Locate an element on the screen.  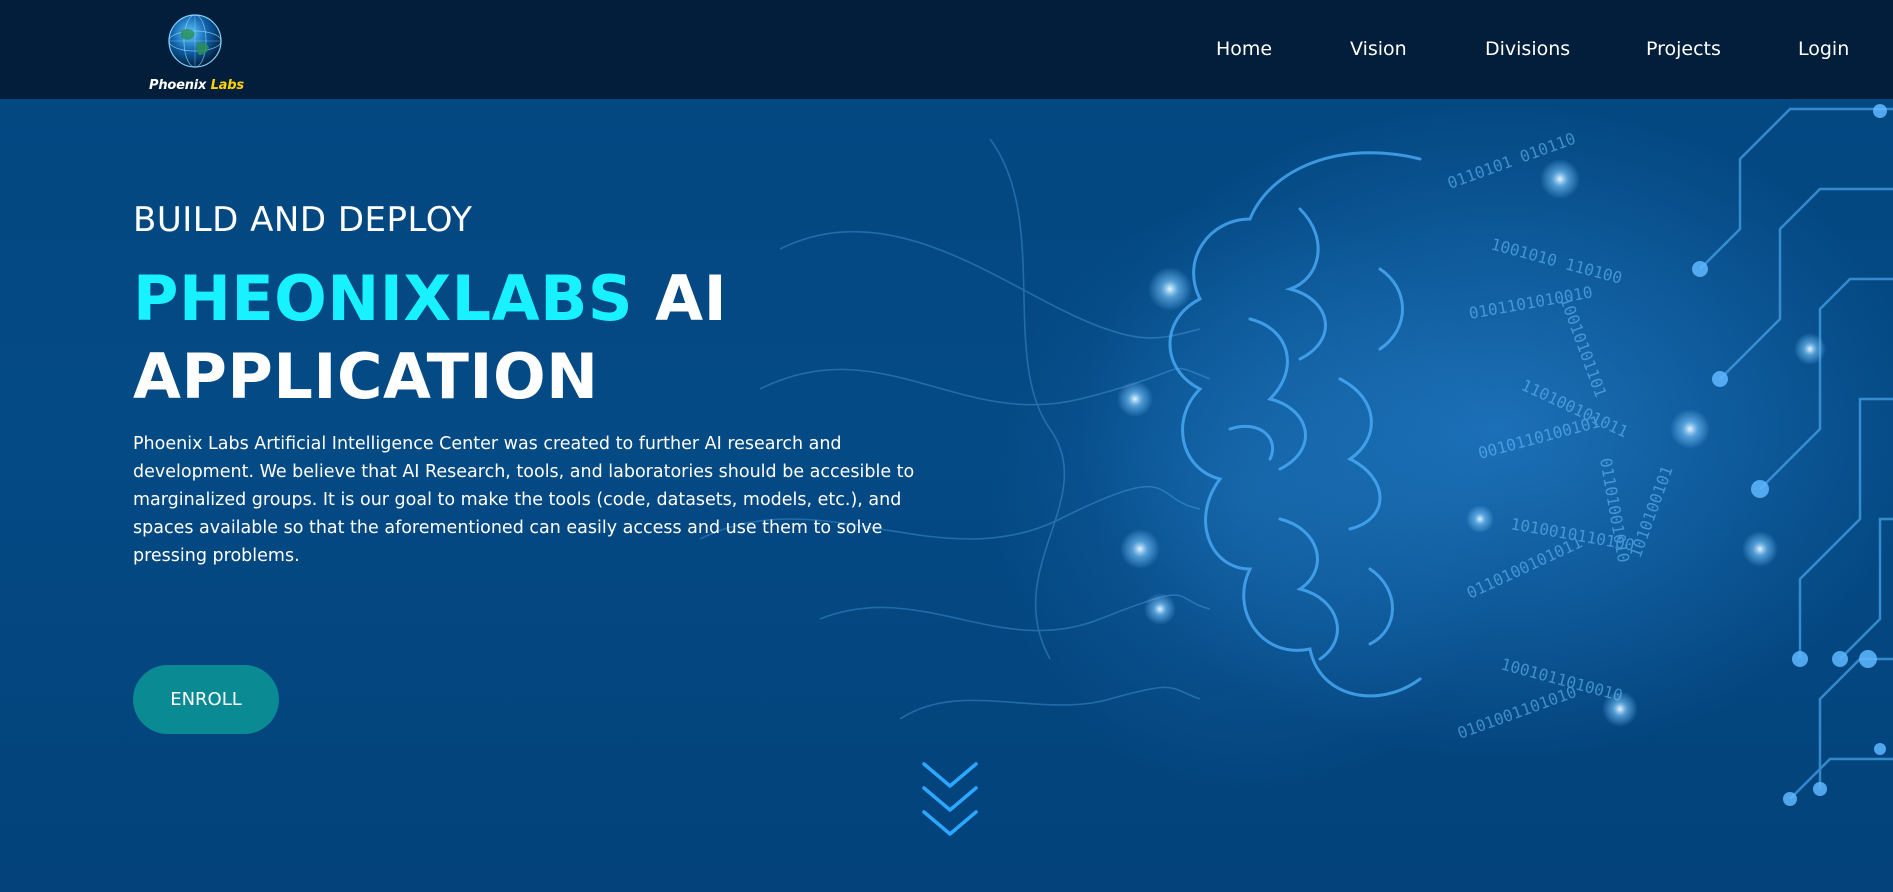
nav-login: Login is located at coordinates (1823, 49).